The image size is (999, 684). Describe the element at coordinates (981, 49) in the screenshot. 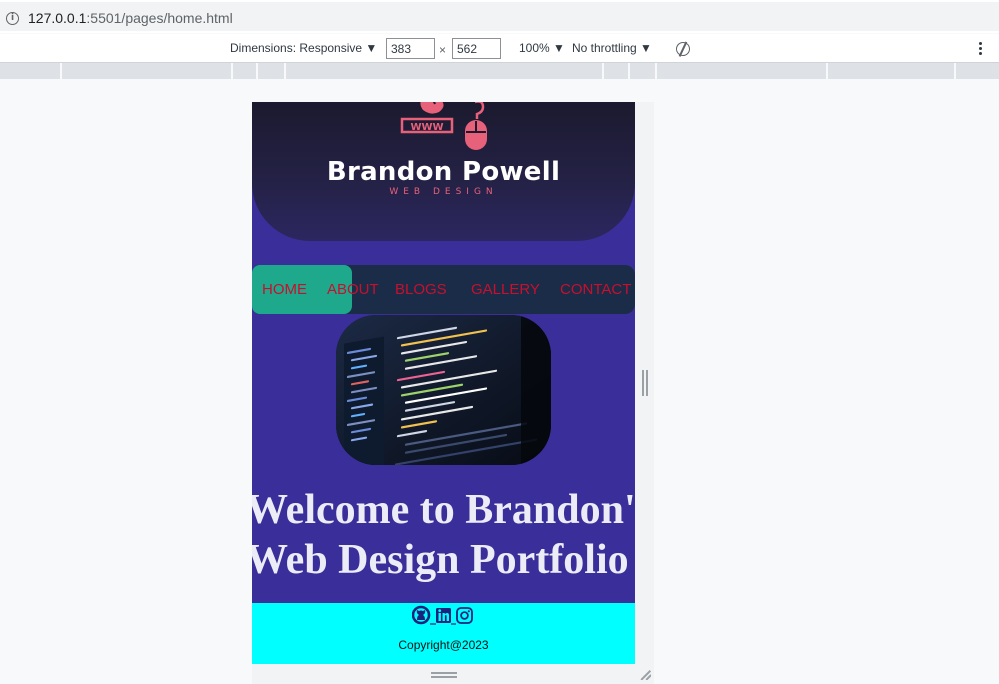

I see `more-options-icon` at that location.